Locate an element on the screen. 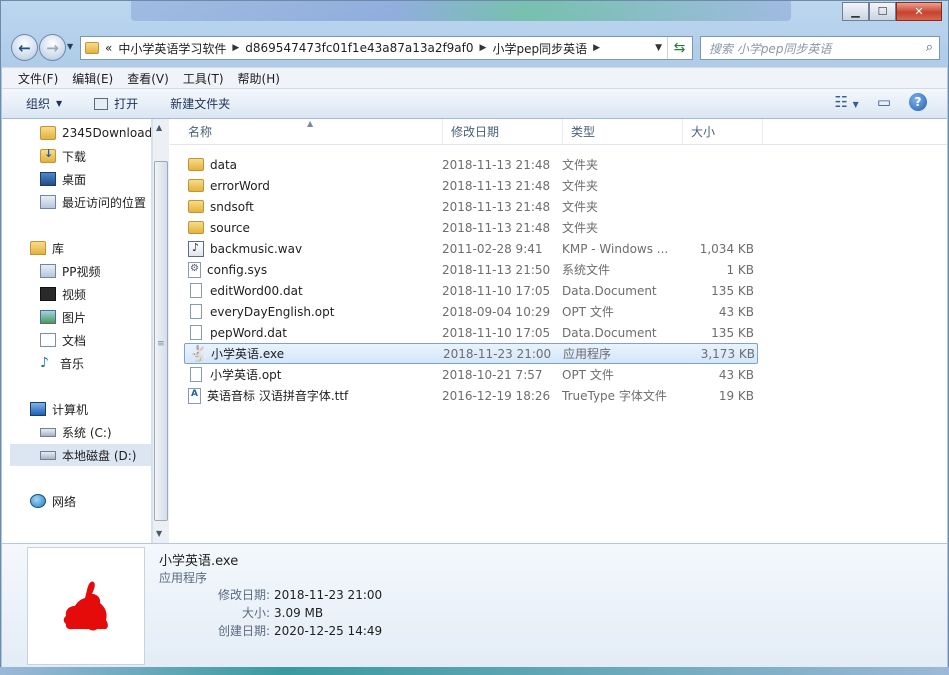  refresh-button: ⇆ is located at coordinates (679, 48).